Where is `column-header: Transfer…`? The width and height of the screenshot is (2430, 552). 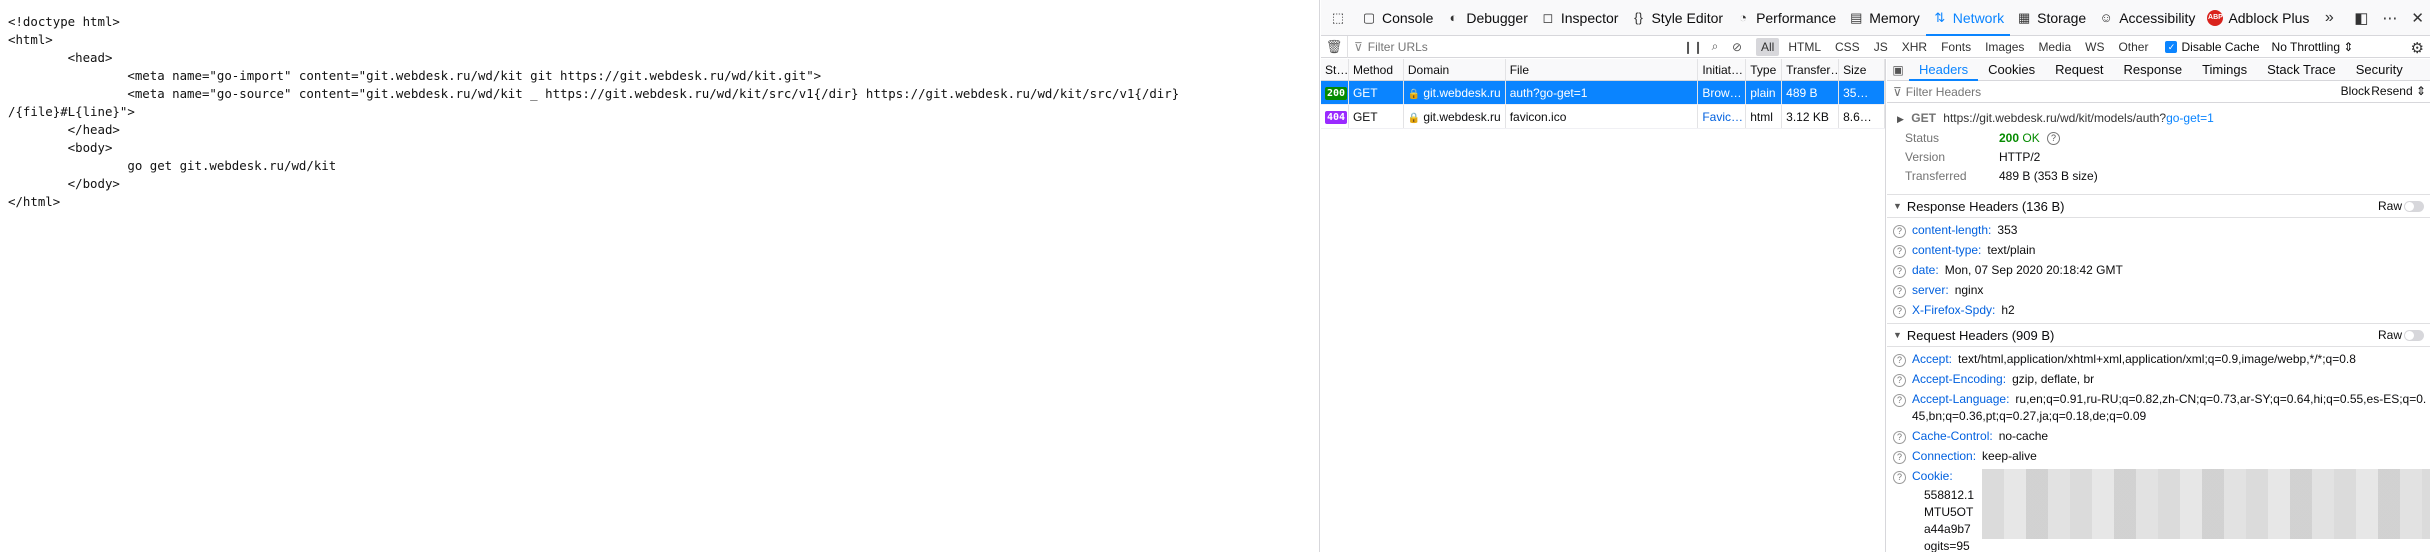
column-header: Transfer… is located at coordinates (1811, 69).